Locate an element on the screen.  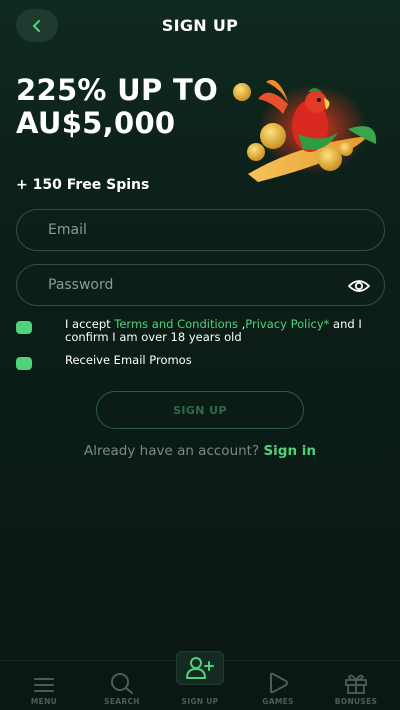
email-field is located at coordinates (200, 230).